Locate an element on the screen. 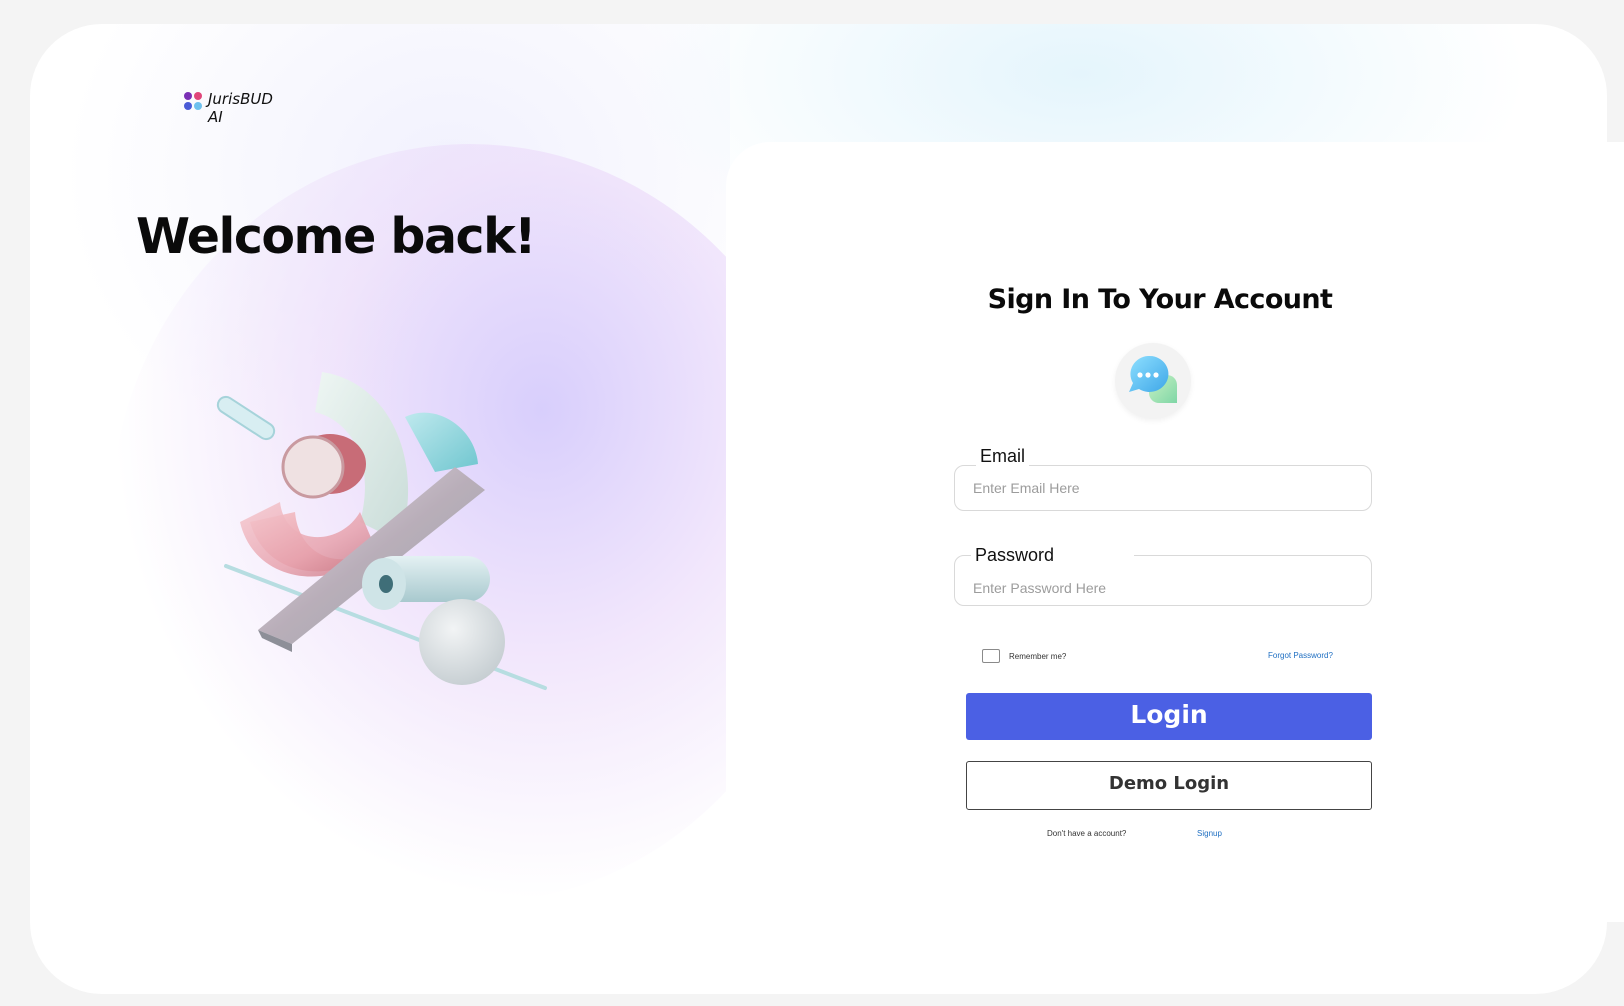 The width and height of the screenshot is (1624, 1006). brand-logo: JurisBUD AI is located at coordinates (232, 108).